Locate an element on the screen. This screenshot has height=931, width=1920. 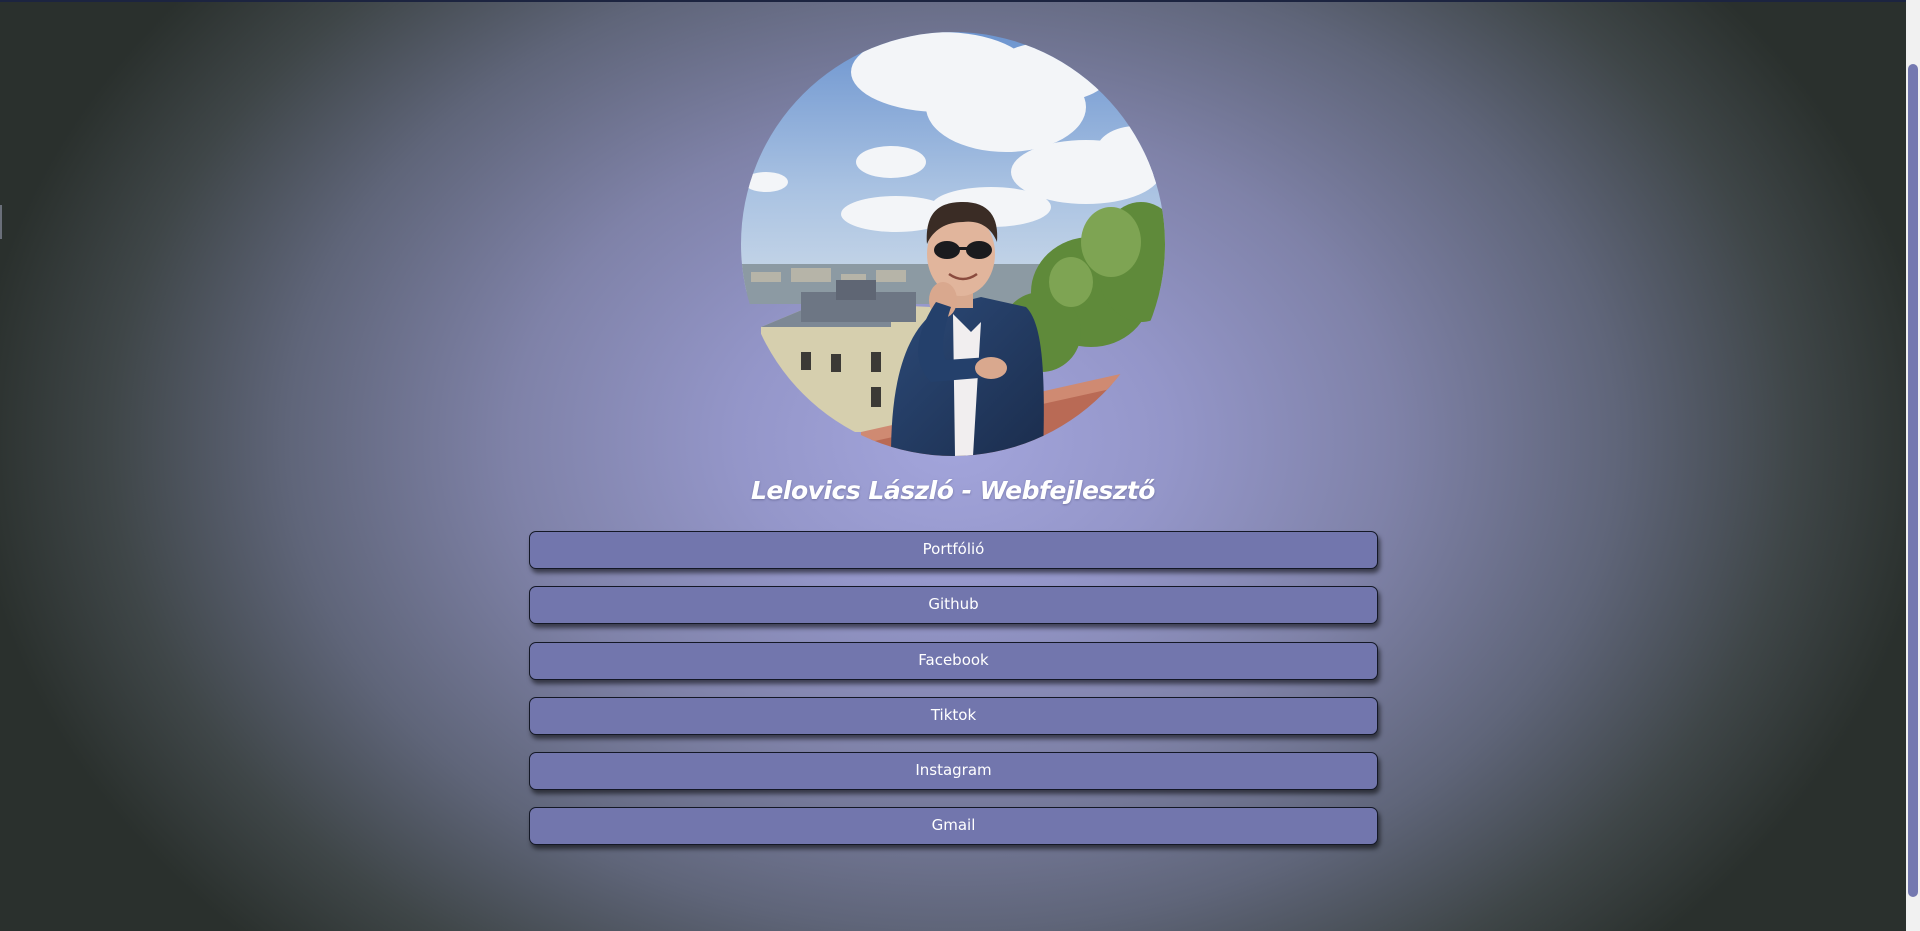
gmail-button: Gmail is located at coordinates (953, 826).